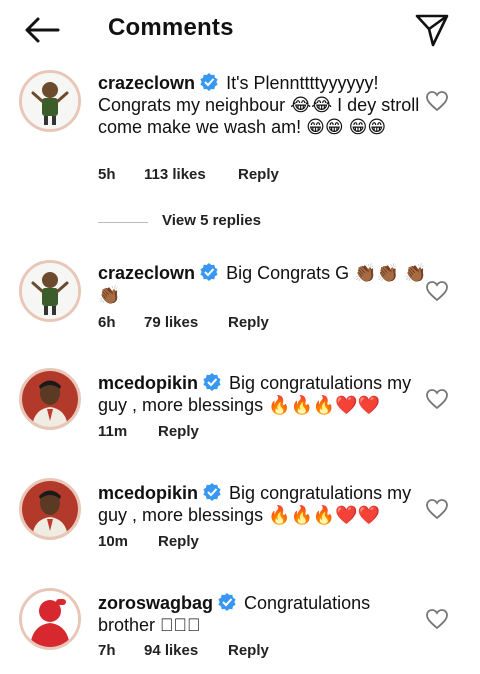  What do you see at coordinates (171, 322) in the screenshot?
I see `comment-likes: 79 likes` at bounding box center [171, 322].